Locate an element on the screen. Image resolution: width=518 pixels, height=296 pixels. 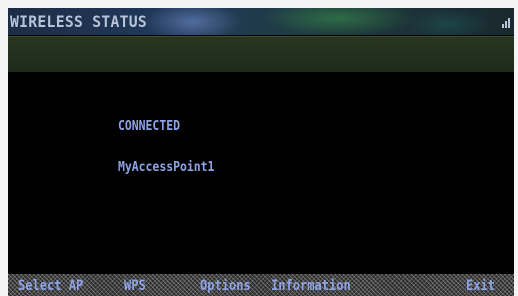
title-bar: WIRELESS STATUS is located at coordinates (261, 21).